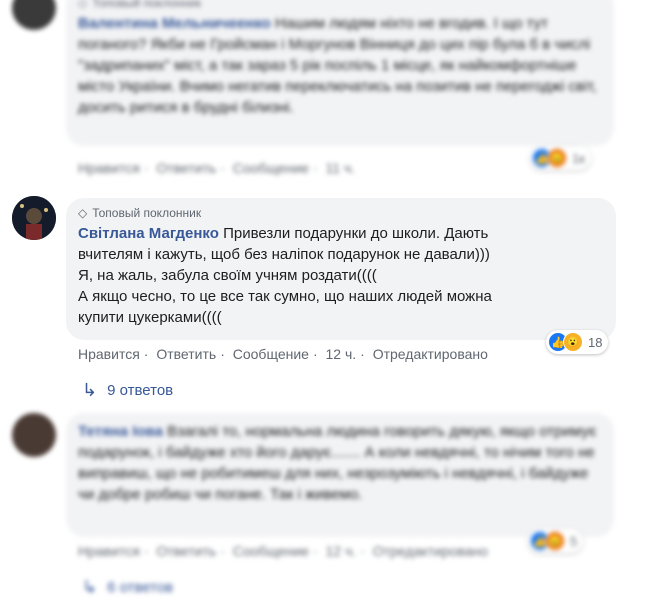 The height and width of the screenshot is (600, 665). What do you see at coordinates (217, 168) in the screenshot?
I see `comment-actions: Нравится · Ответить · Сообщение · 11 ч.` at bounding box center [217, 168].